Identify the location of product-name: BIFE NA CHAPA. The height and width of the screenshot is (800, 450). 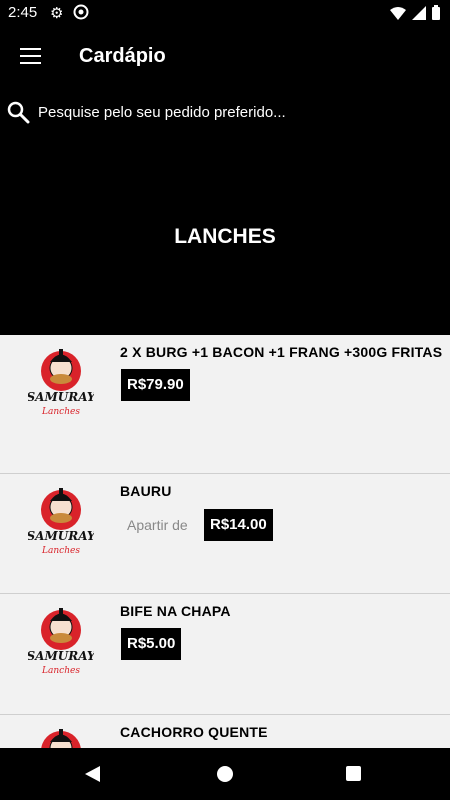
(175, 611).